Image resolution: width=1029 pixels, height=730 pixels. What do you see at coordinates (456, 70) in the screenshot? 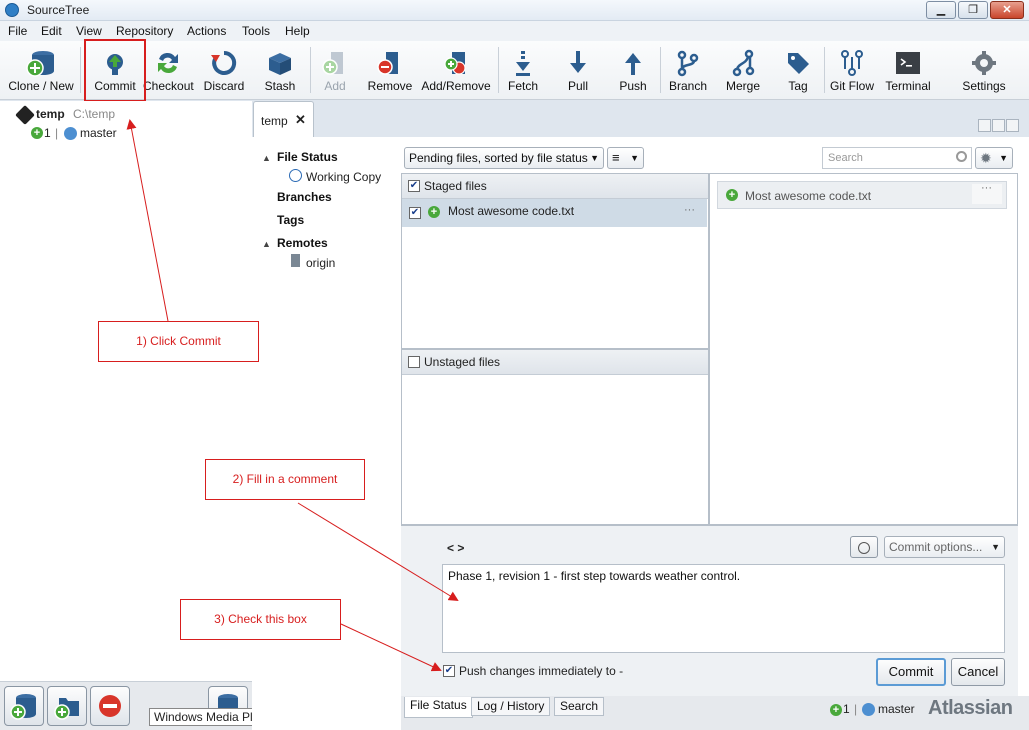
I see `add-remove-button: Add/Remove` at bounding box center [456, 70].